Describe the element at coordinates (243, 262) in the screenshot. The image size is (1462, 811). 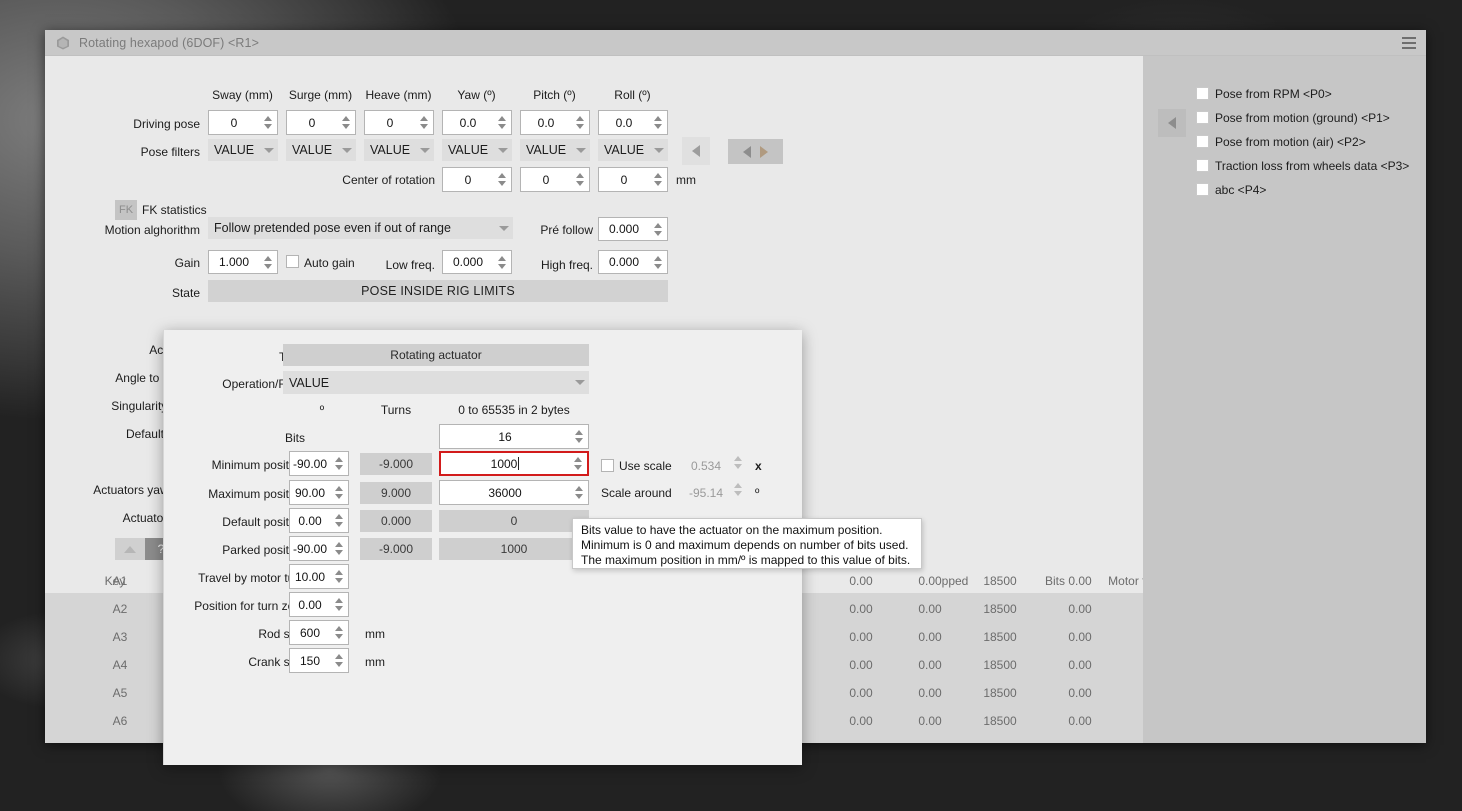
I see `gain-input: 1.000` at that location.